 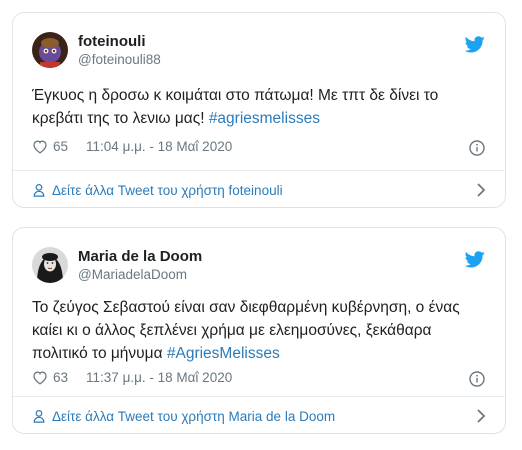 What do you see at coordinates (159, 377) in the screenshot?
I see `tweet-timestamp: 11:37 μ.μ. - 18 Μαΐ 2020` at bounding box center [159, 377].